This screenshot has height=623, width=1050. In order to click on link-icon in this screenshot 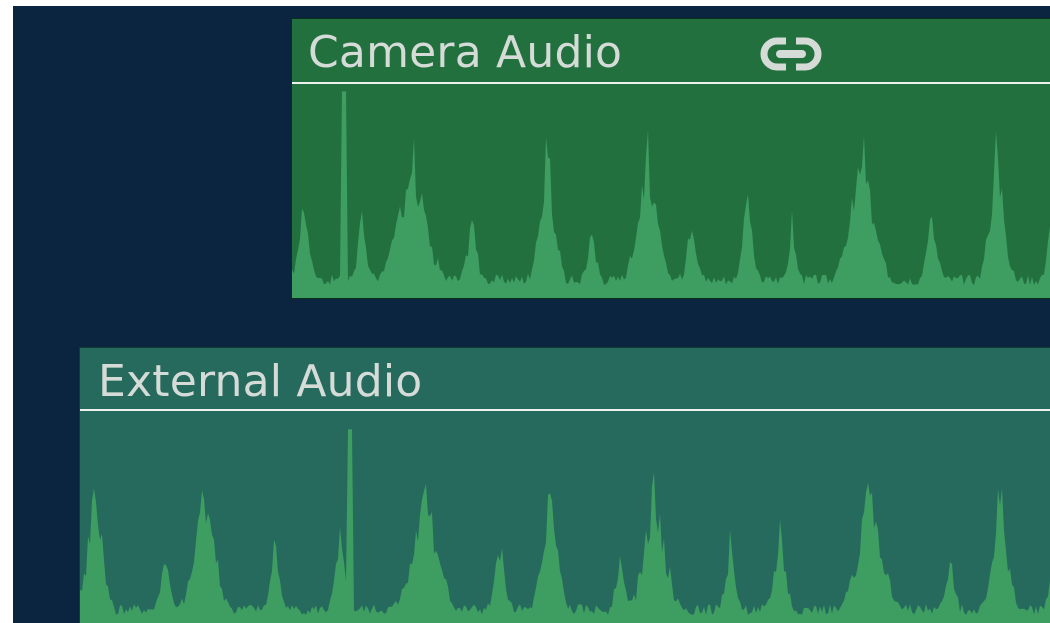, I will do `click(791, 54)`.